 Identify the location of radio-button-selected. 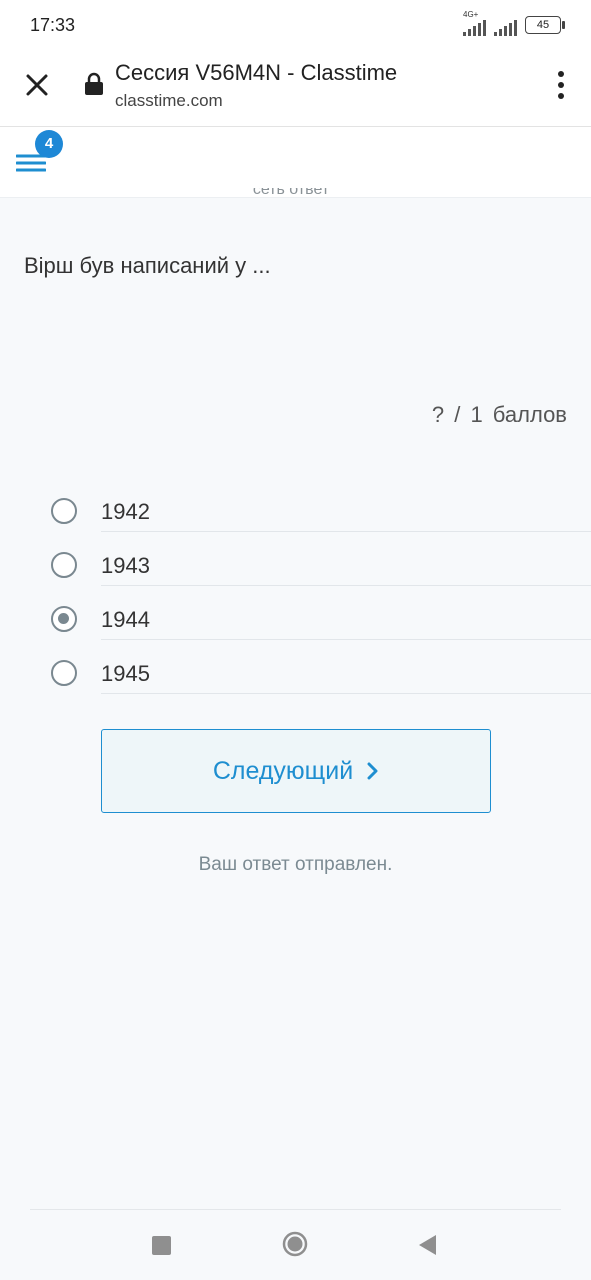
(64, 619).